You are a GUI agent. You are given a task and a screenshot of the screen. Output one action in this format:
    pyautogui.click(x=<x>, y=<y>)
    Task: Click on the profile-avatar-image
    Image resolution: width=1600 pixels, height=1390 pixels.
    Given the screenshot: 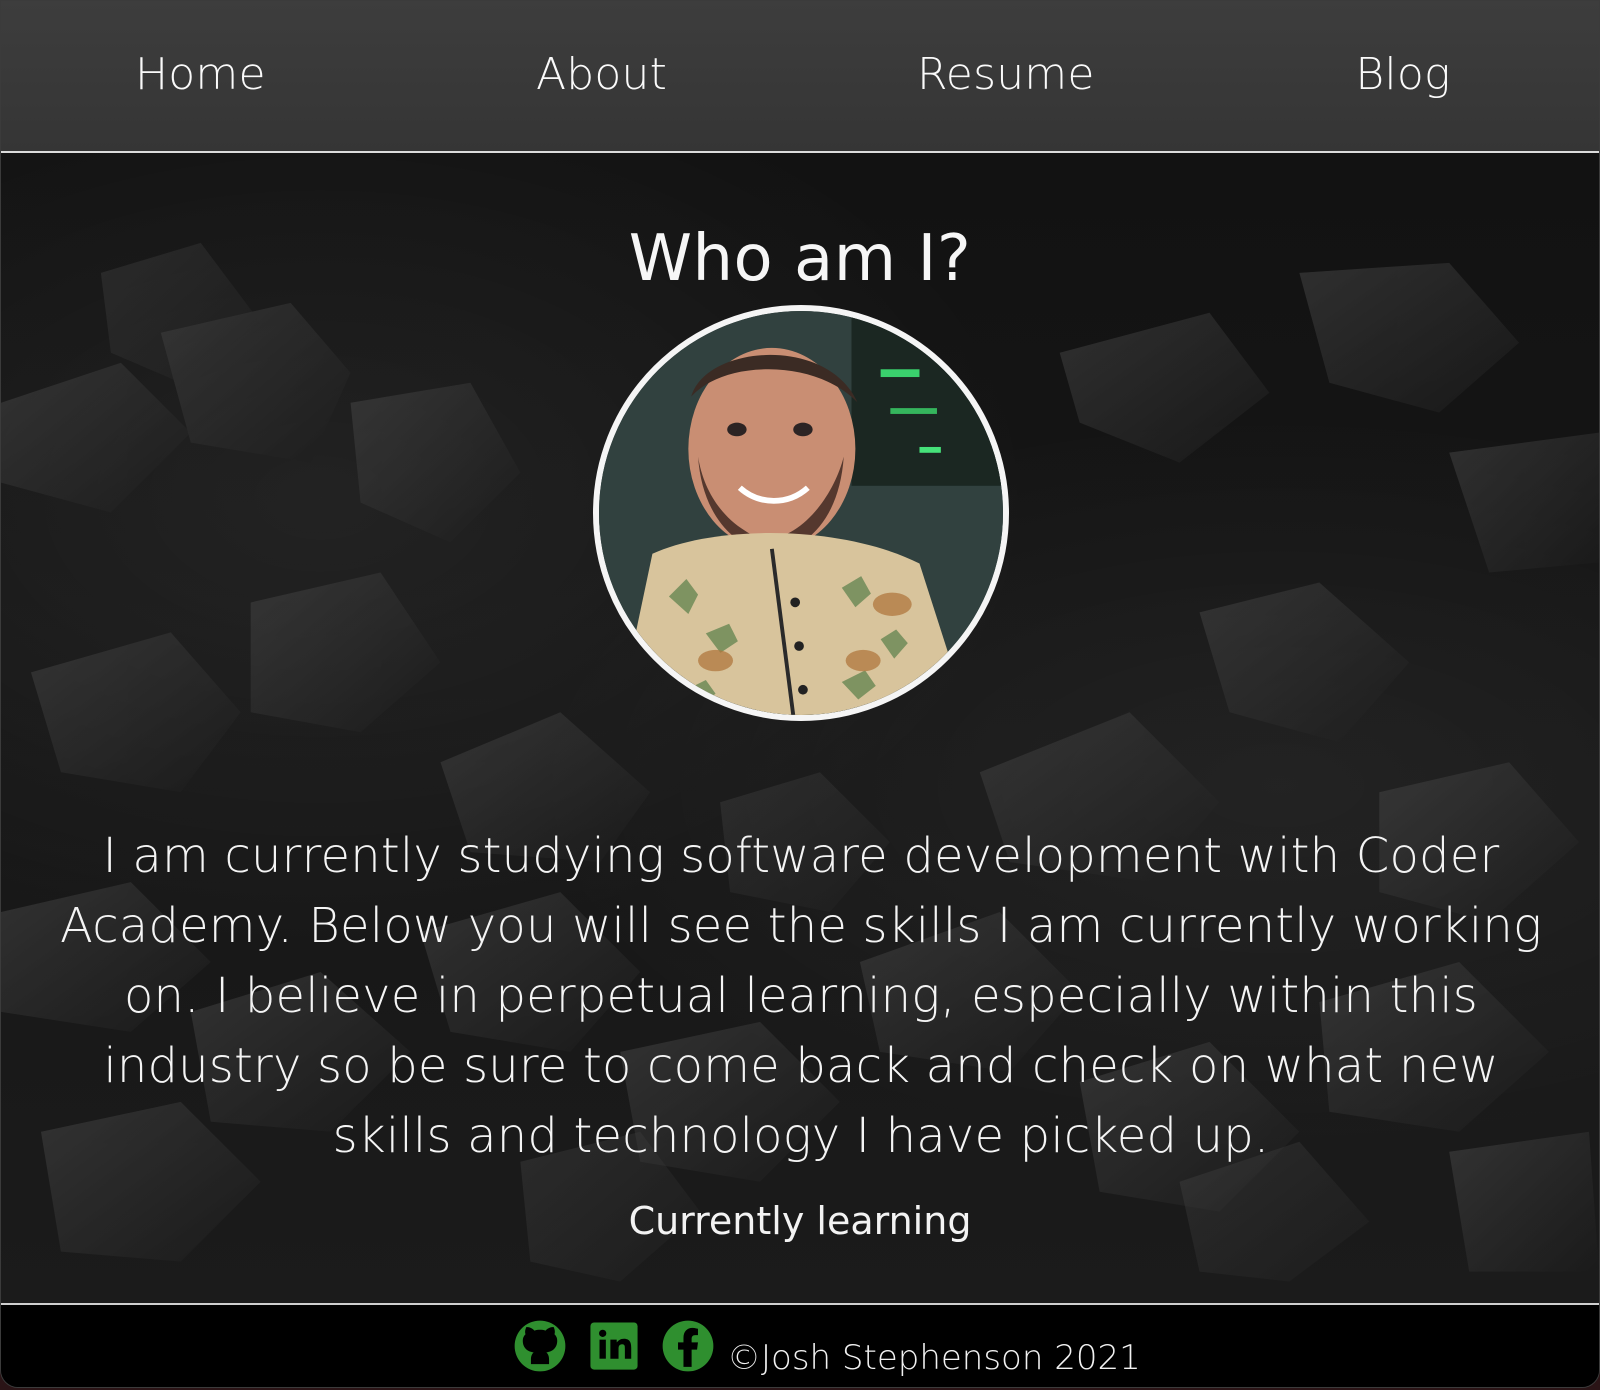 What is the action you would take?
    pyautogui.click(x=801, y=513)
    